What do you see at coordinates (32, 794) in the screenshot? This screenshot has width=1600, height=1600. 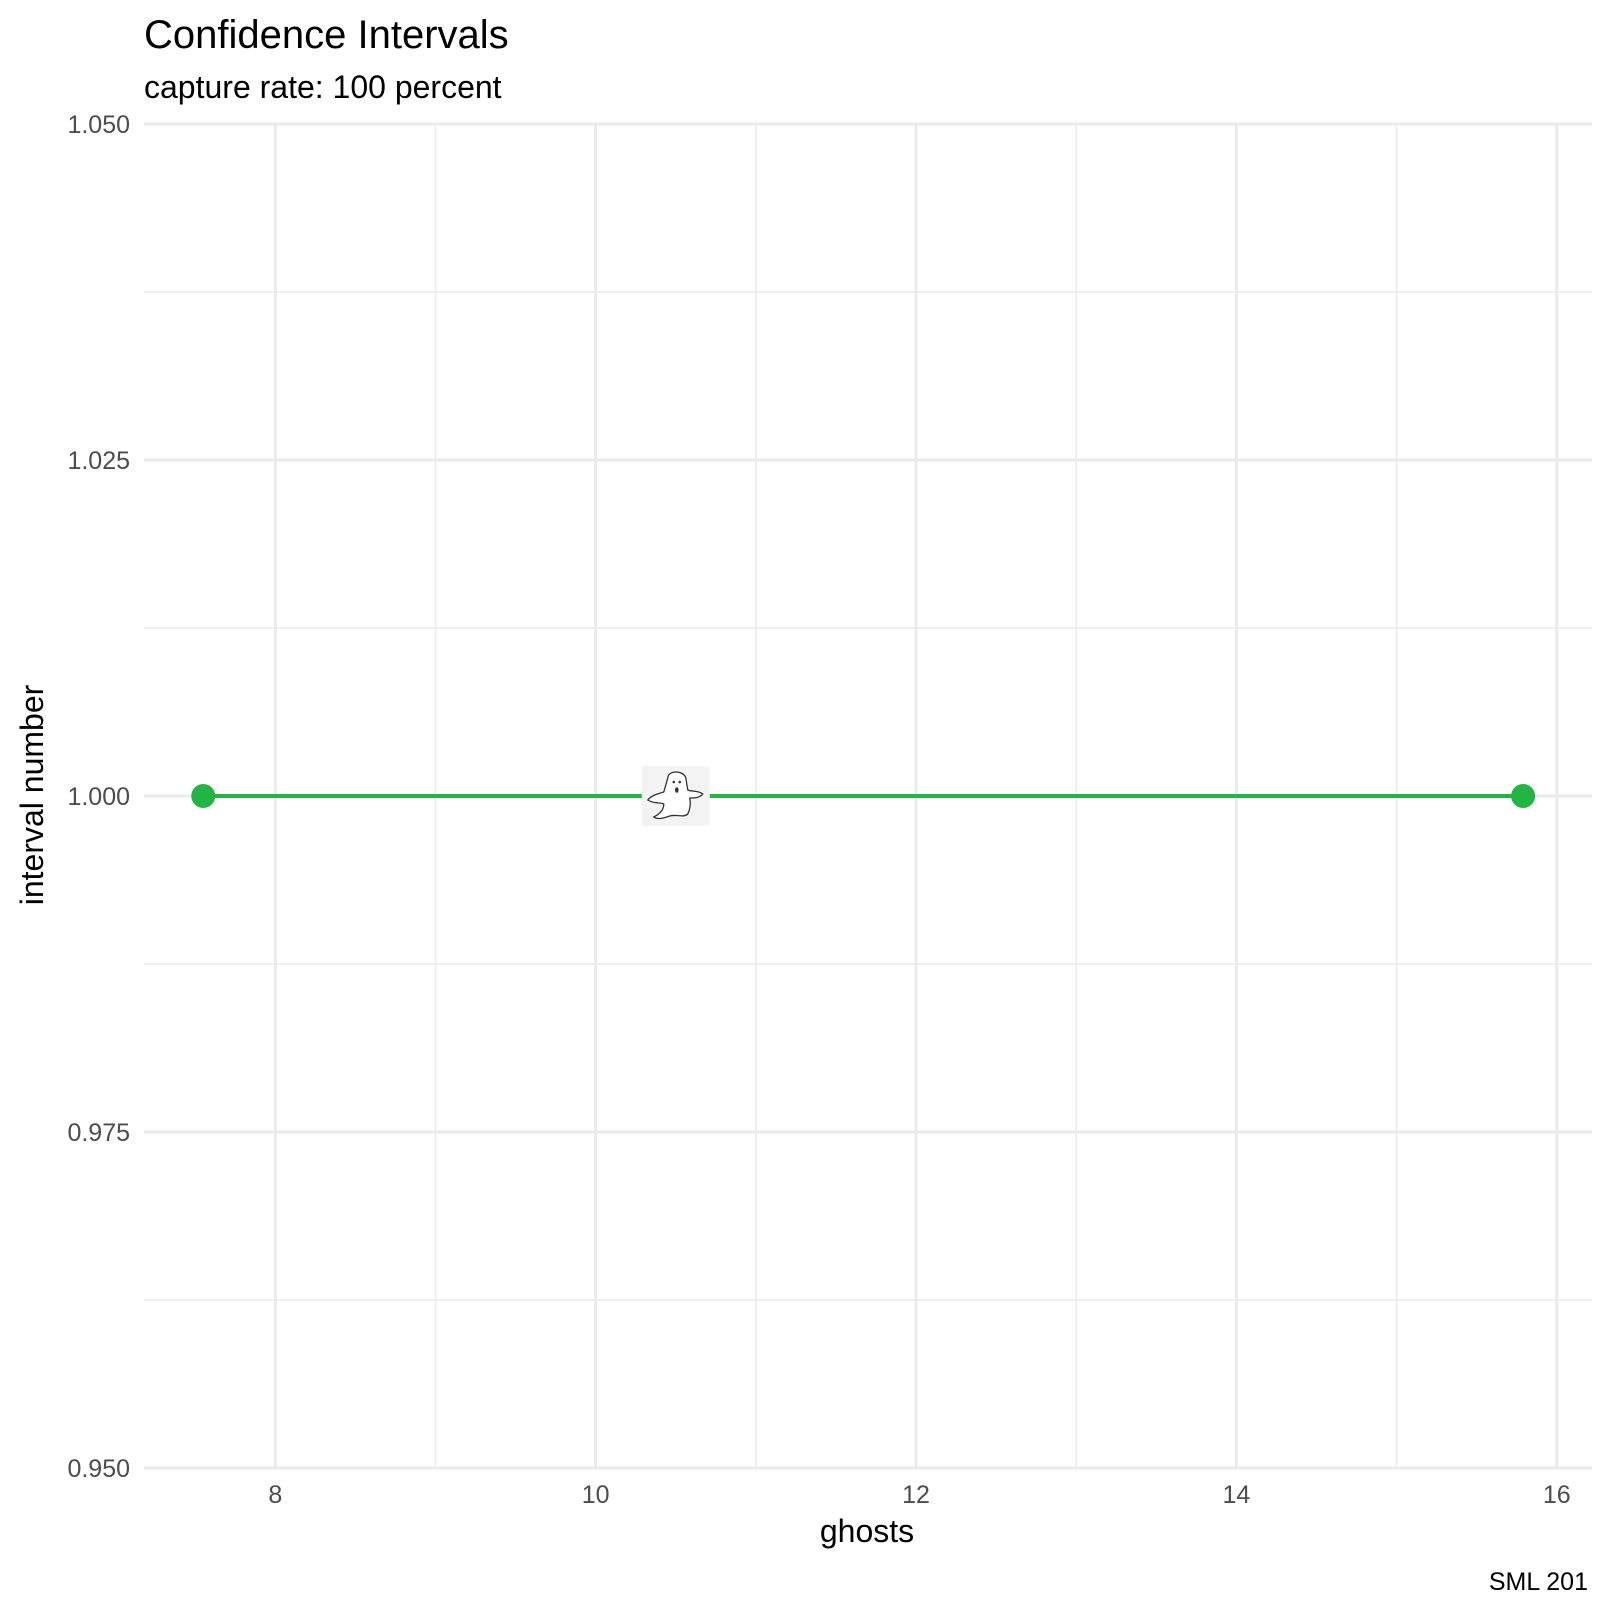 I see `y-axis-title: interval number` at bounding box center [32, 794].